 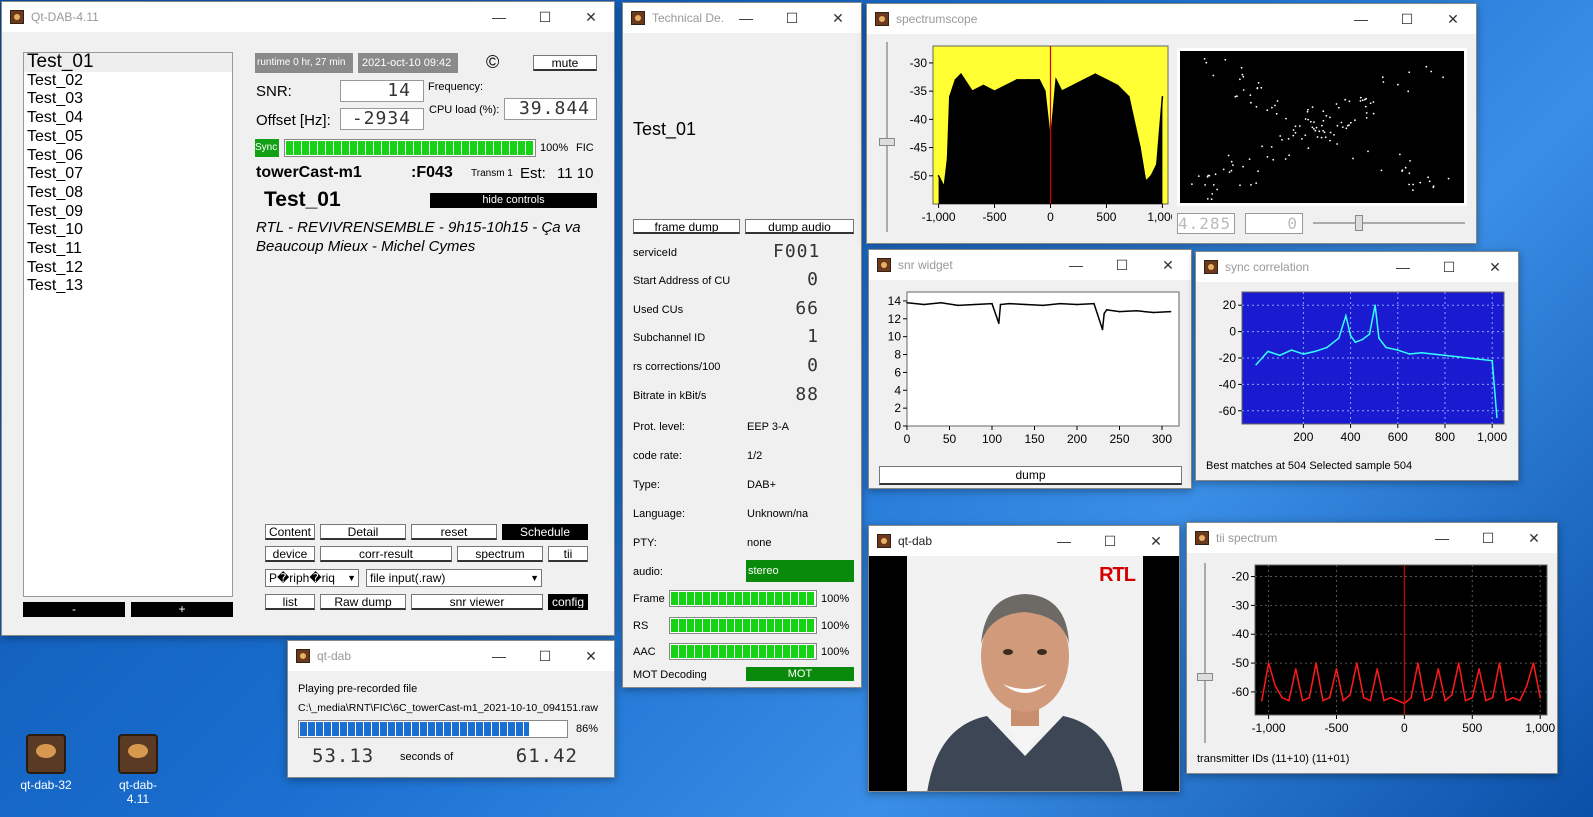 What do you see at coordinates (427, 757) in the screenshot?
I see `seconds-of-label: seconds of` at bounding box center [427, 757].